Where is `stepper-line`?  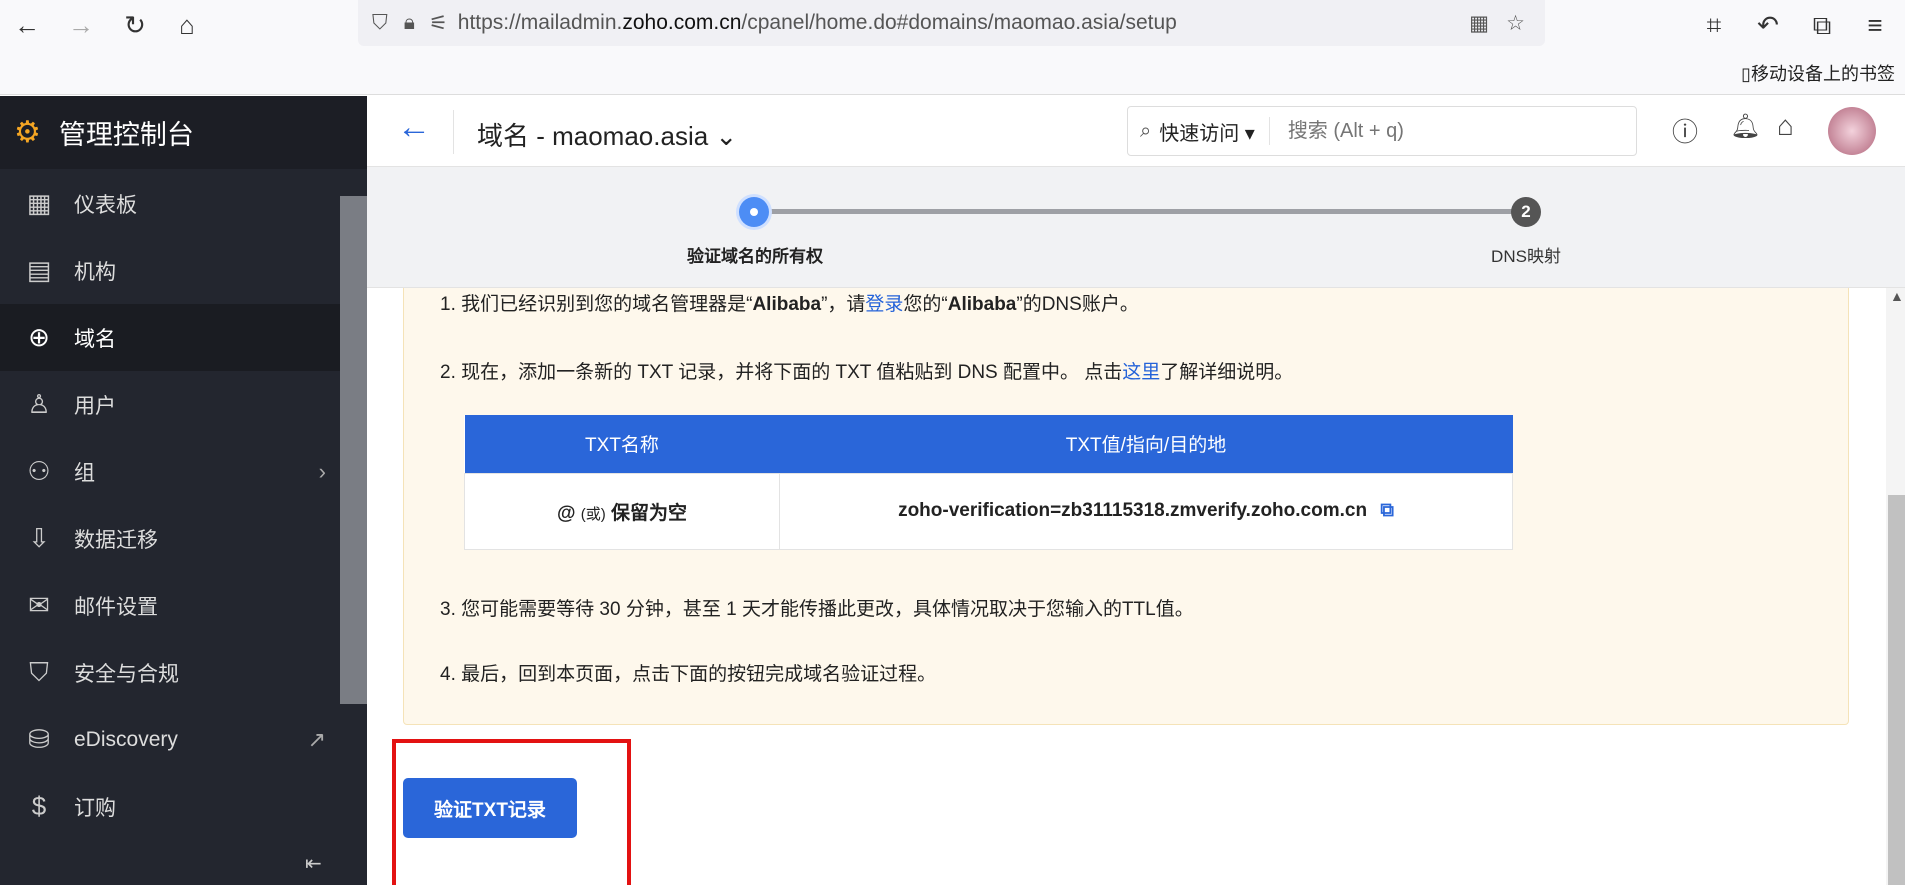 stepper-line is located at coordinates (1140, 211).